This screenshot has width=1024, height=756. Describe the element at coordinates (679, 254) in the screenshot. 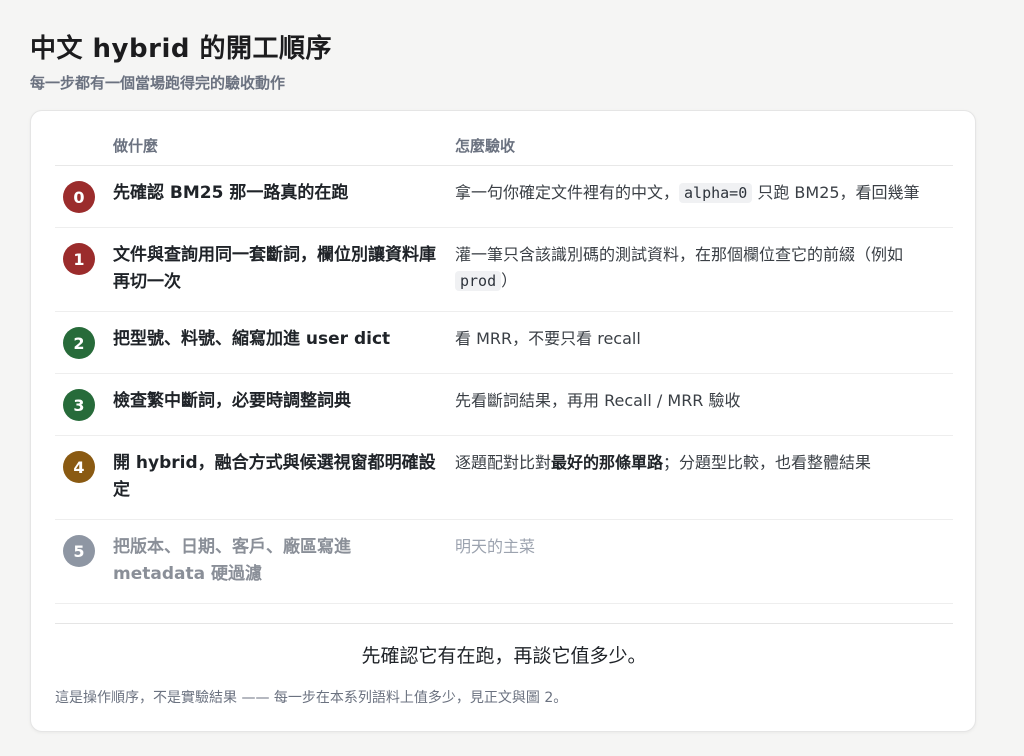

I see `check-text: 灌一筆只含該識別碼的測試資料，在那個欄位查它的前綴（例如` at that location.